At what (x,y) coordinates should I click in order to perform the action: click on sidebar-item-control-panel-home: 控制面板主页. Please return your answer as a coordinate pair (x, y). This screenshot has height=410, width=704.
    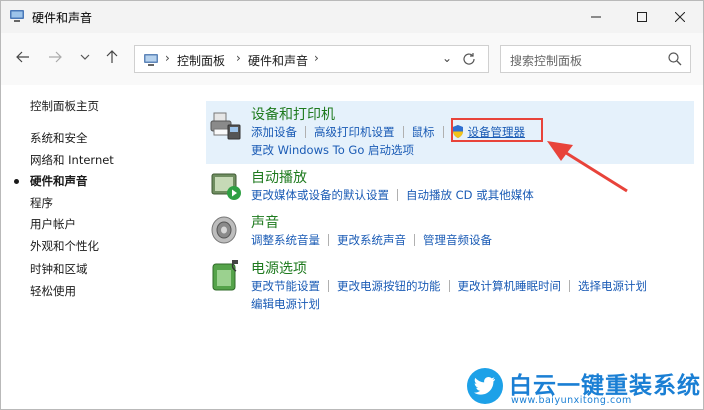
    Looking at the image, I should click on (64, 106).